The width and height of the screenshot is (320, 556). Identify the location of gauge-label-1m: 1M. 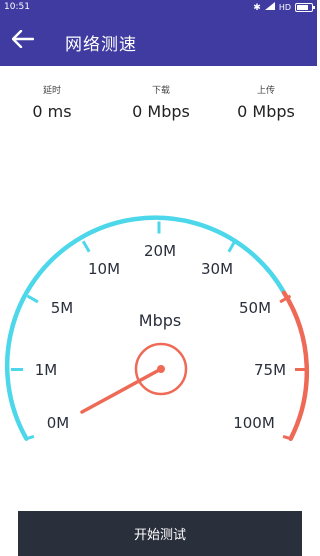
(46, 370).